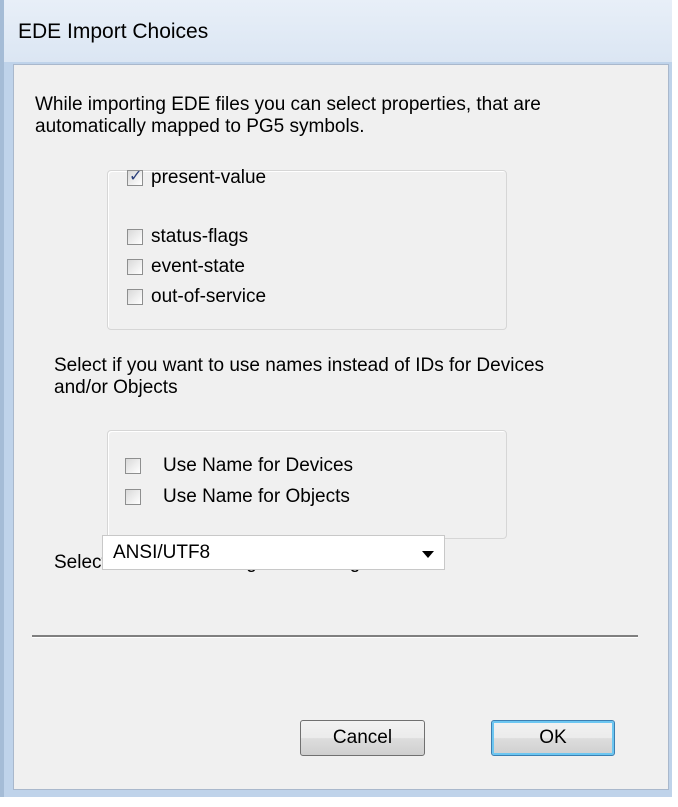  I want to click on ok-button: OK, so click(553, 738).